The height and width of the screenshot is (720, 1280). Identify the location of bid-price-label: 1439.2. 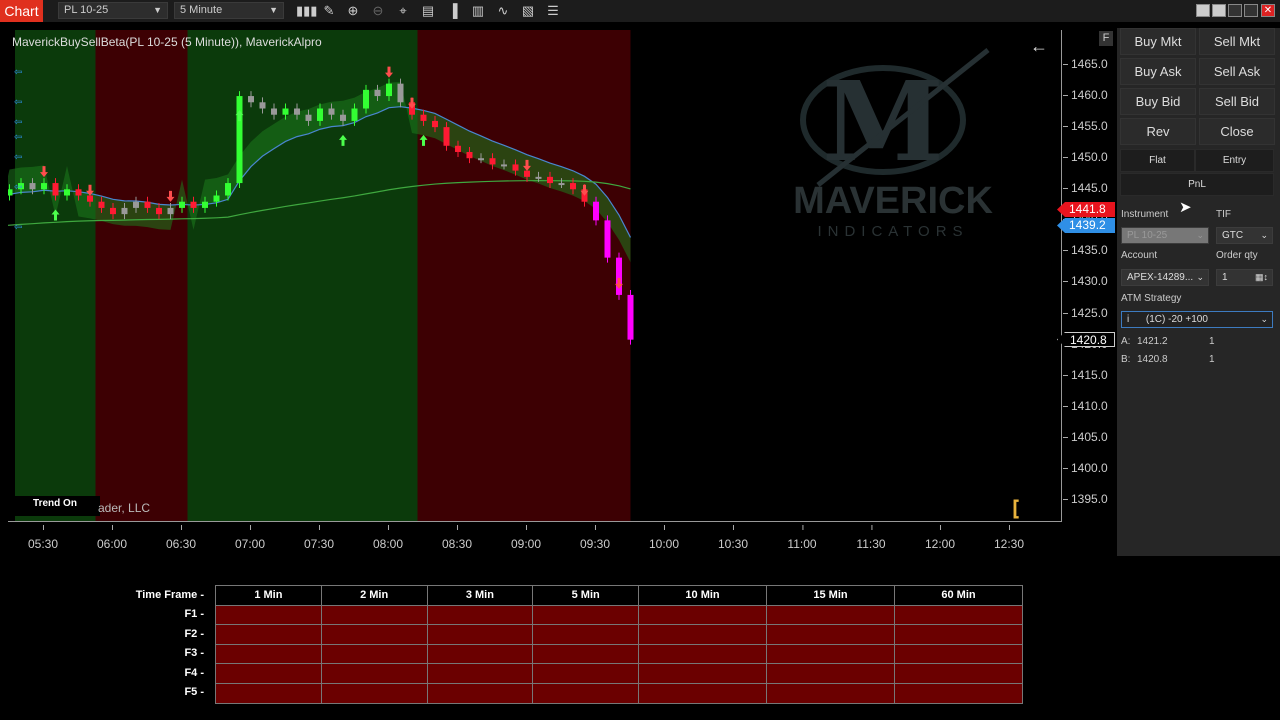
(1086, 225).